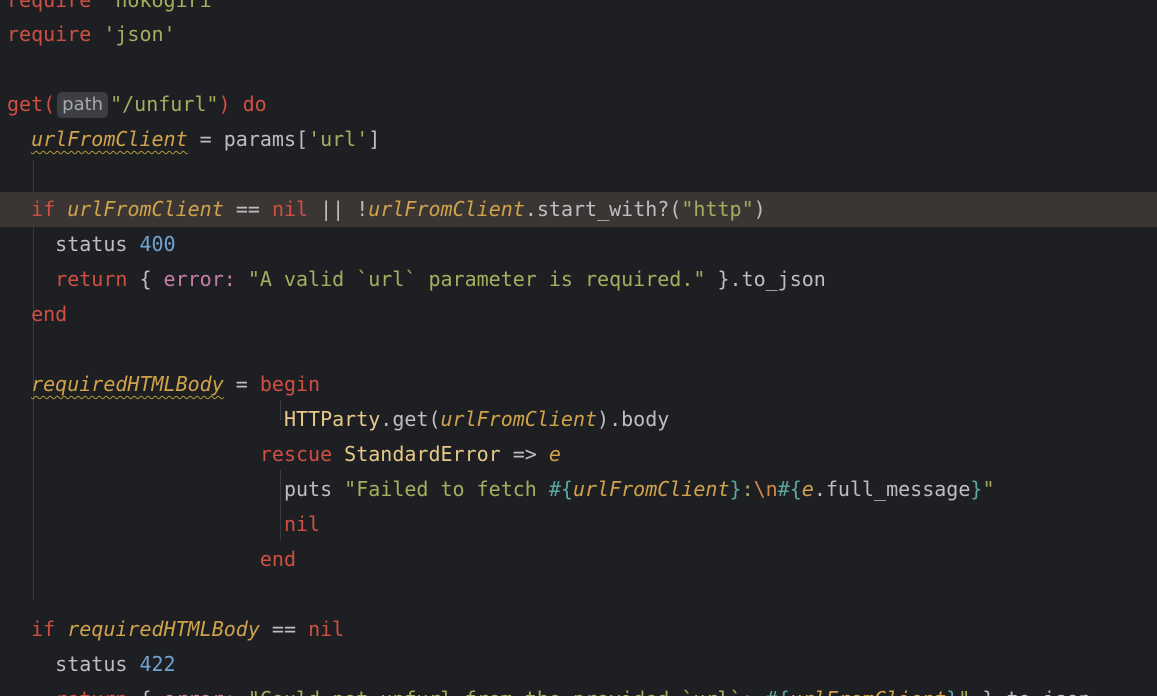  I want to click on code-text: =, so click(241, 384).